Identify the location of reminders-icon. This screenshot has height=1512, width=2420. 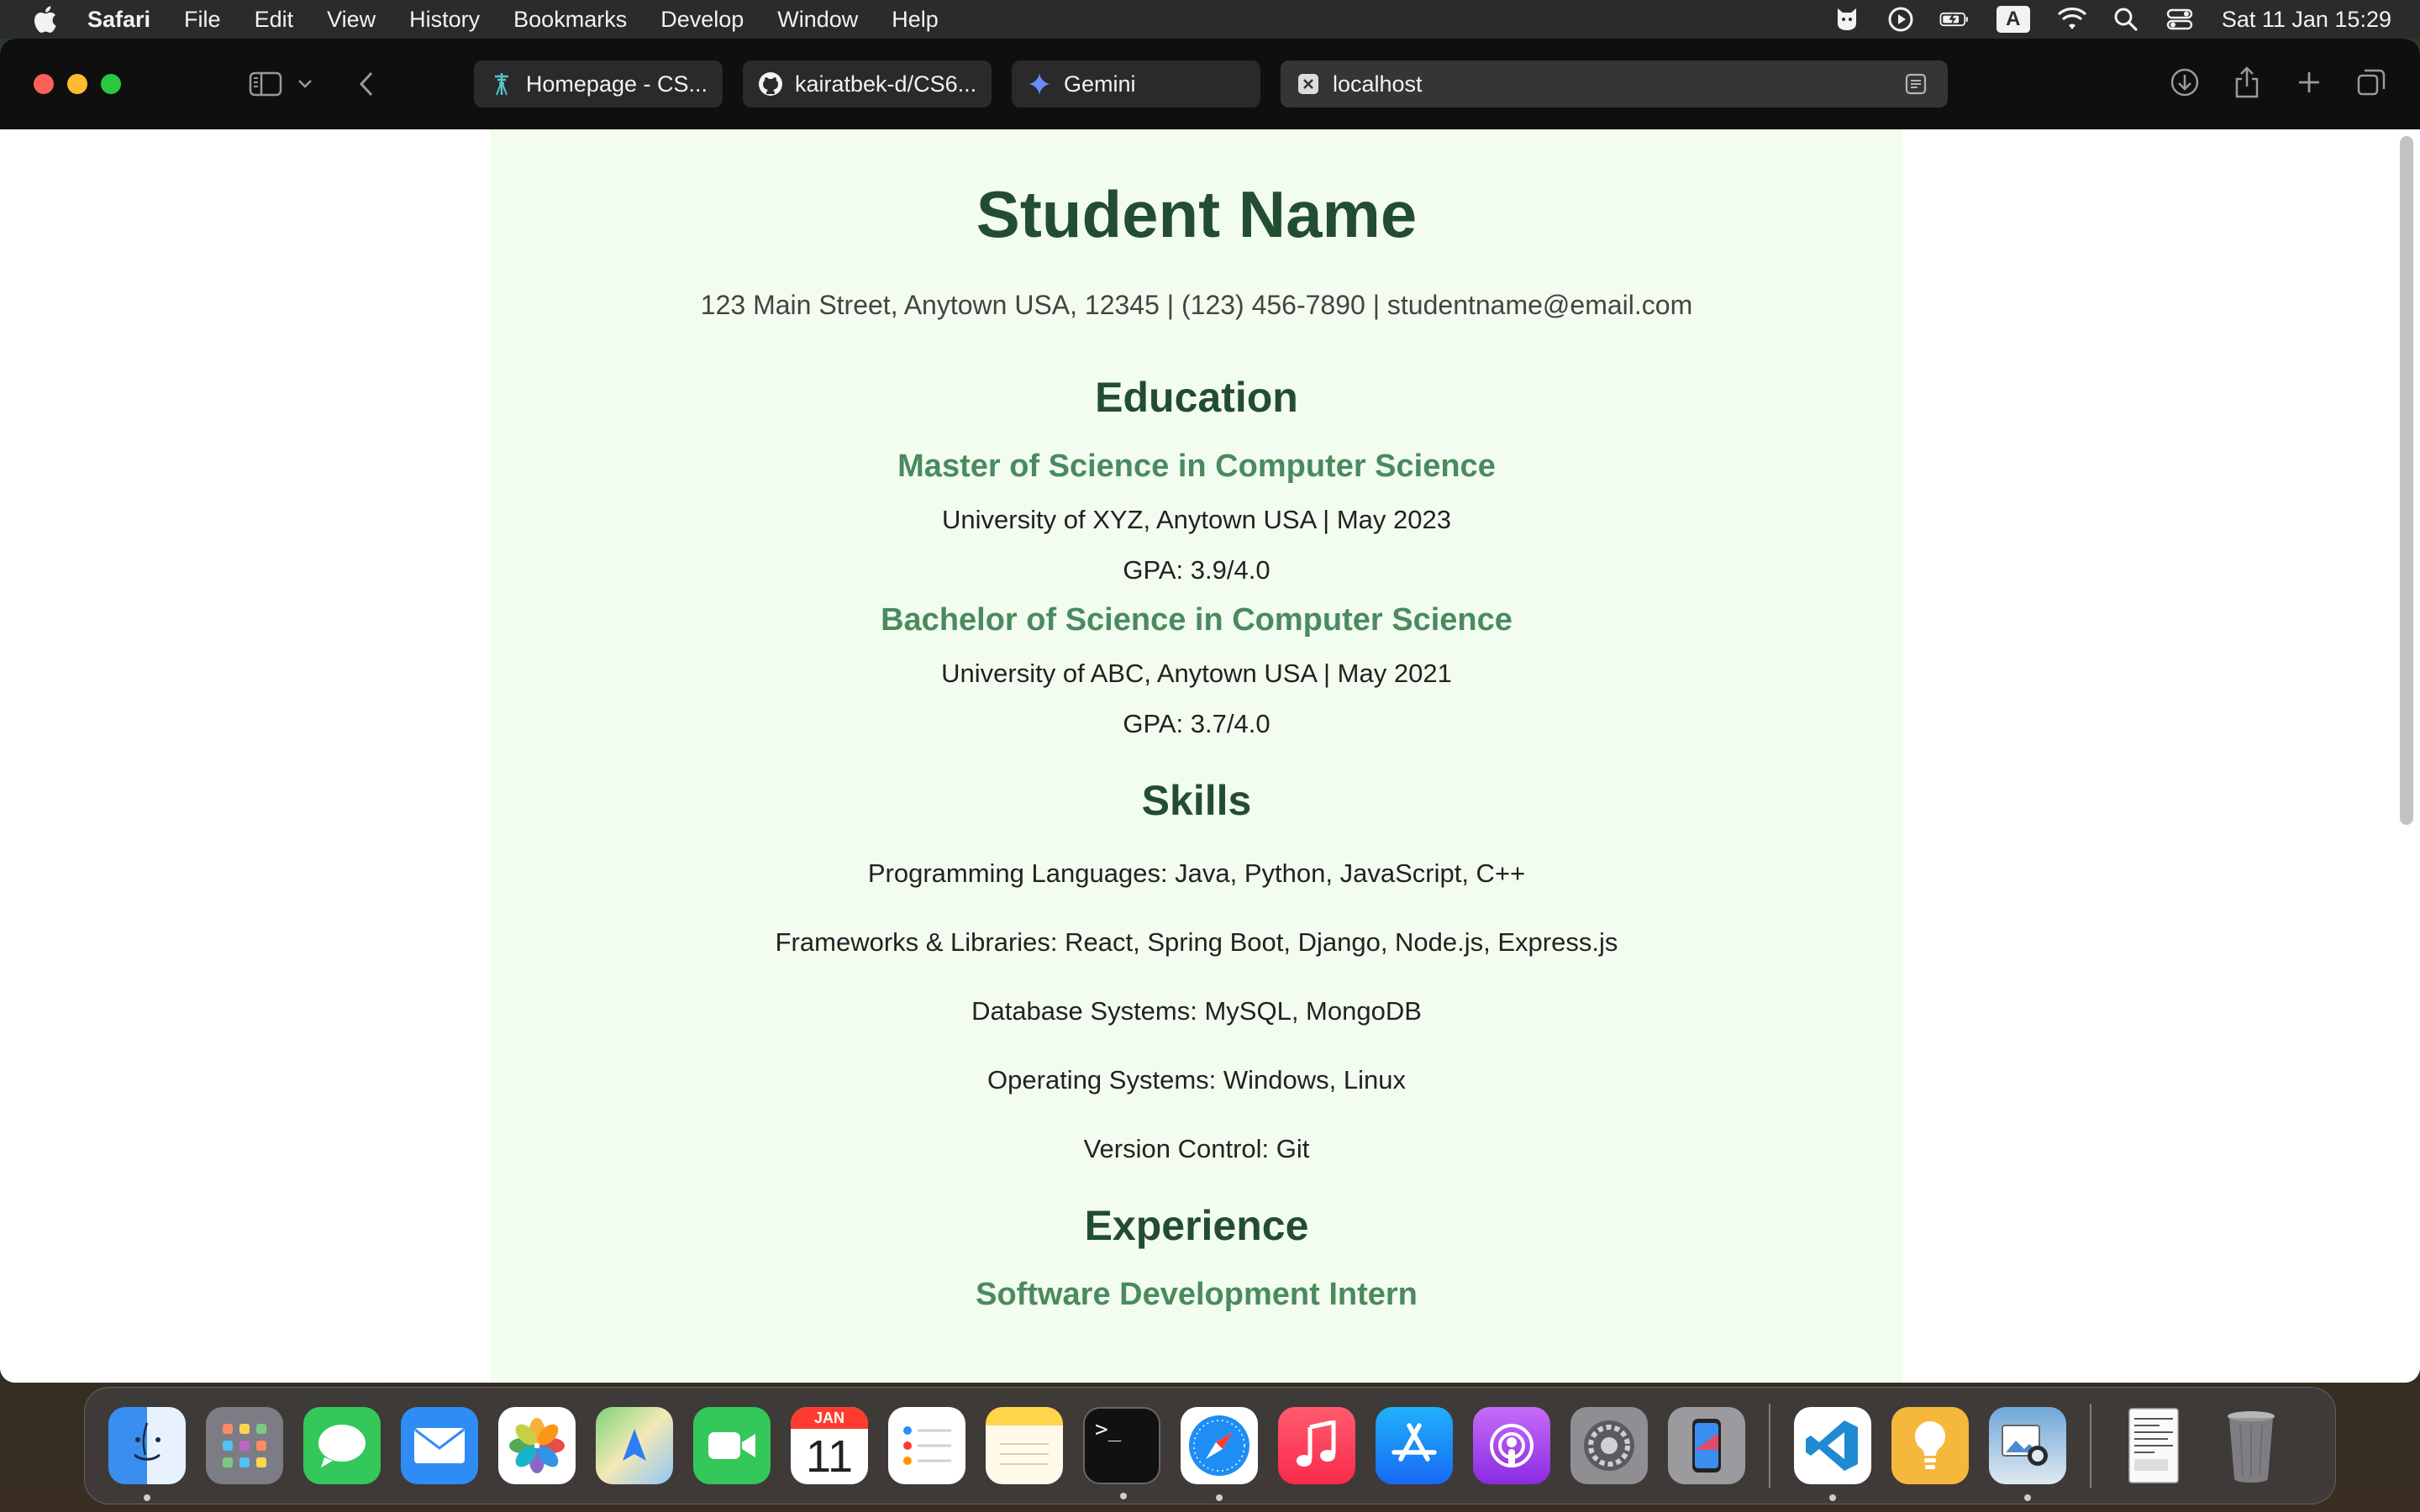
(927, 1445).